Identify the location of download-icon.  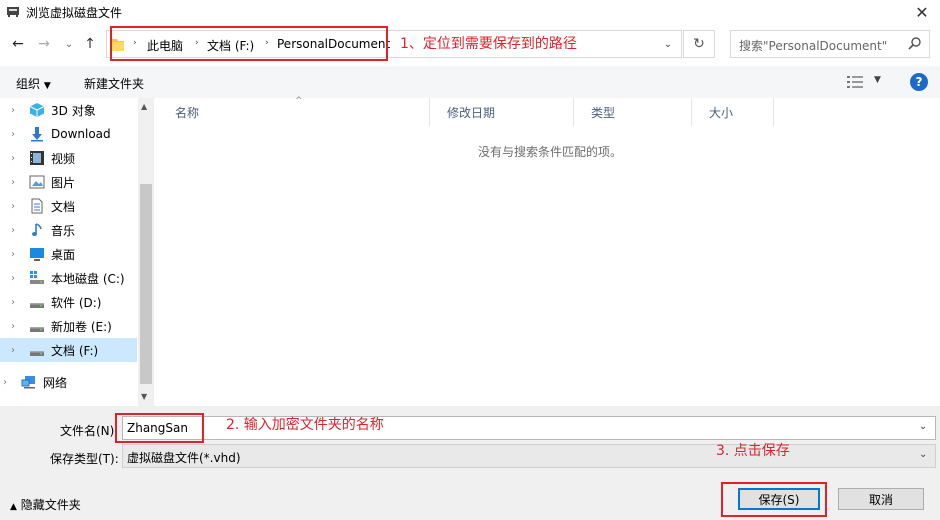
(37, 134).